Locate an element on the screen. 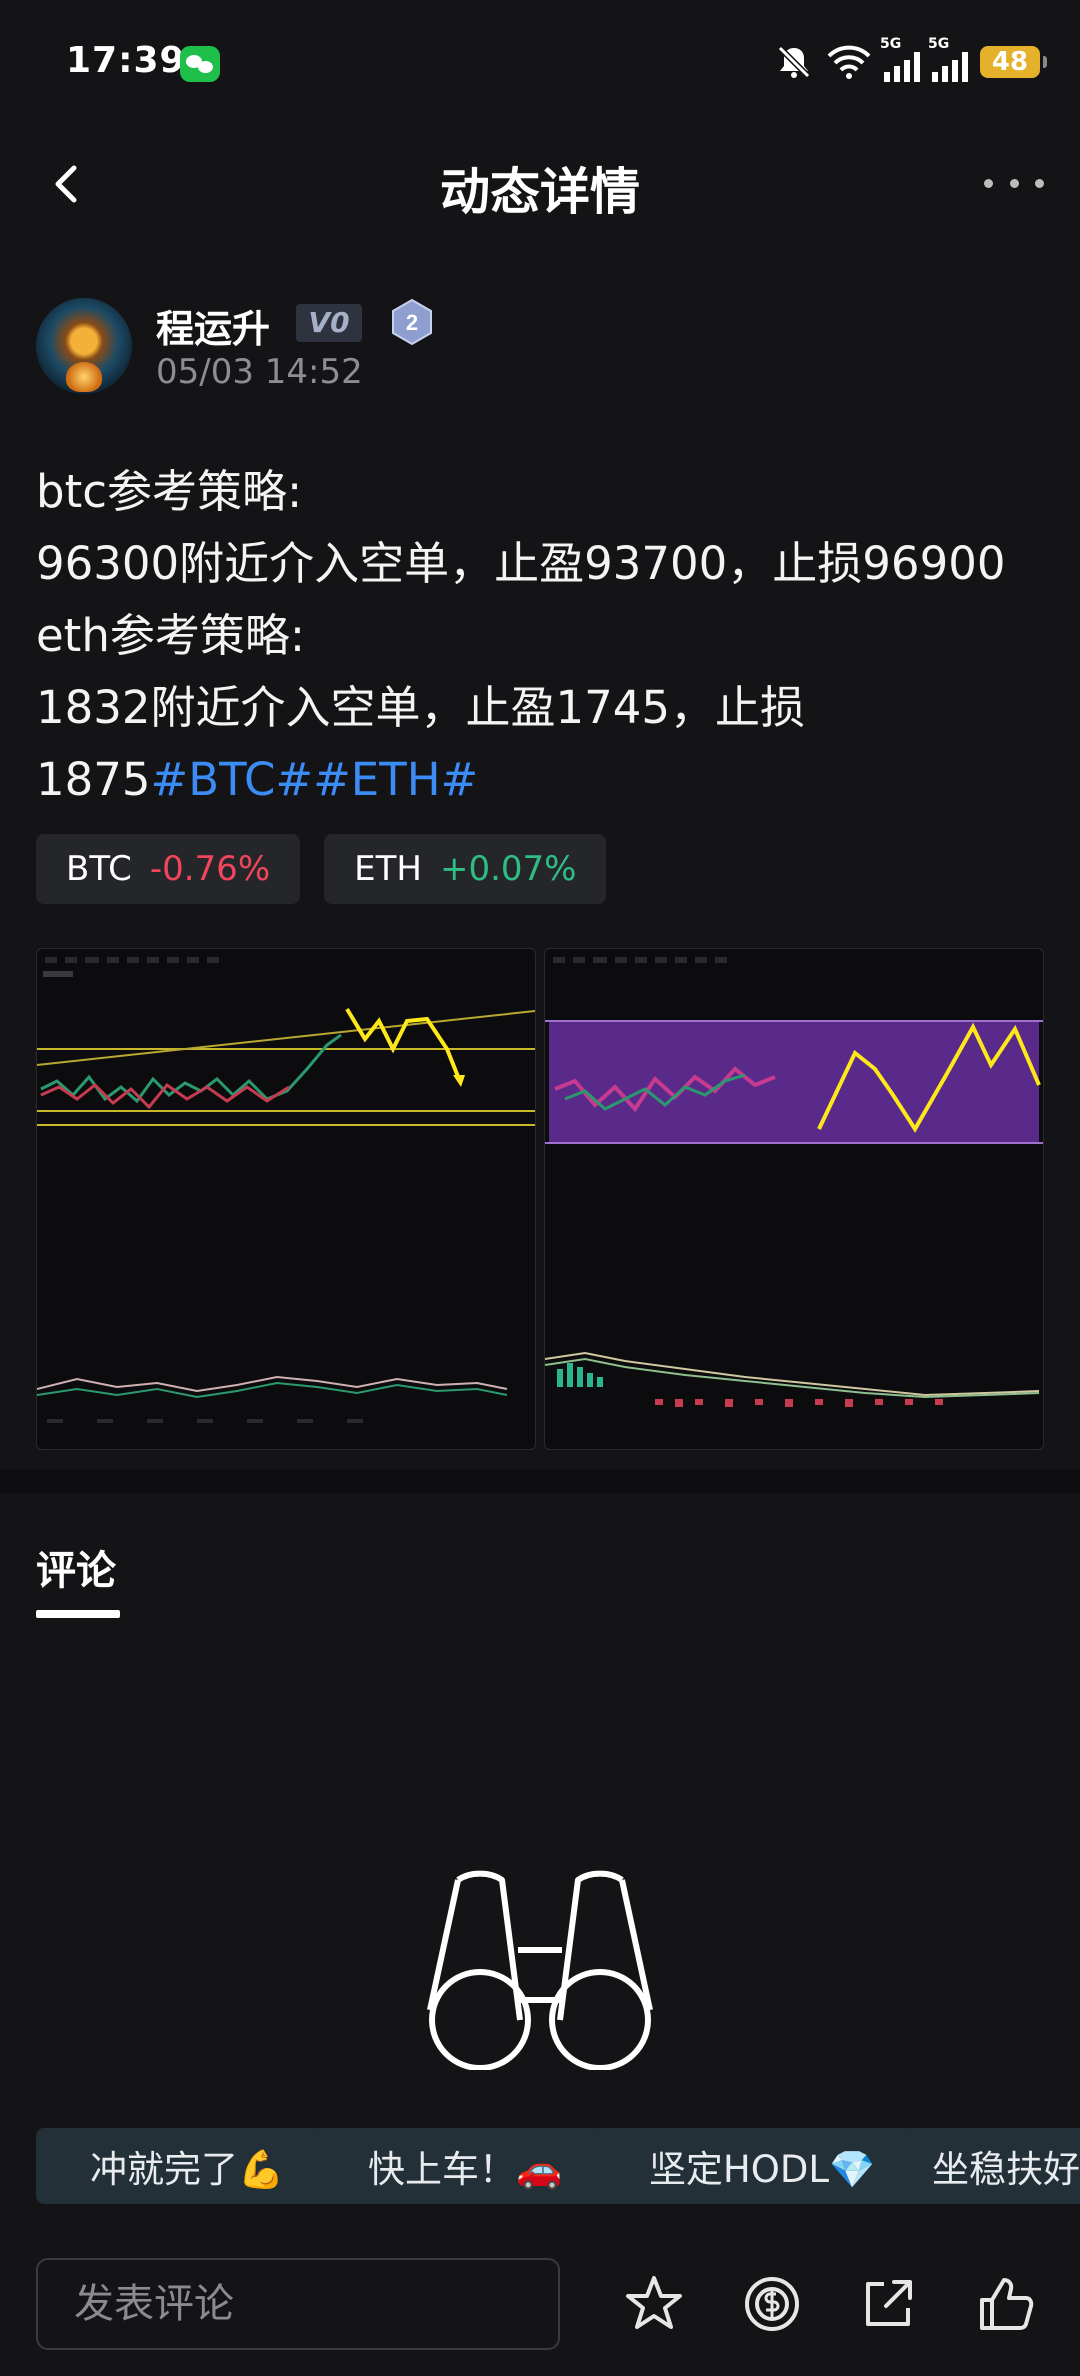 This screenshot has width=1080, height=2376. post-image-btc-chart is located at coordinates (286, 1199).